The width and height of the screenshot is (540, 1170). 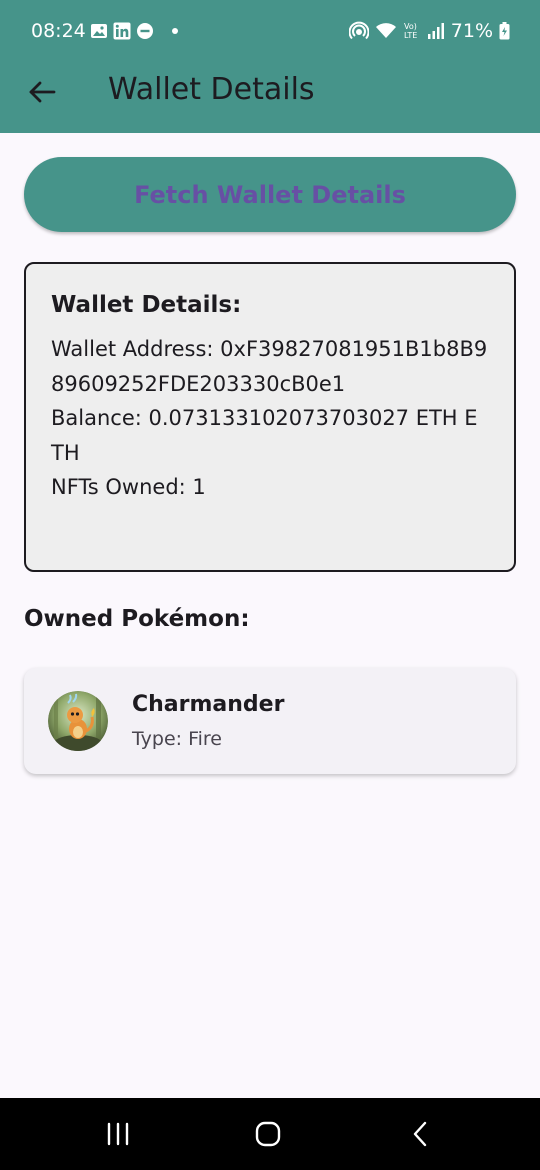 I want to click on volte-icon: Vo) LTE, so click(x=412, y=31).